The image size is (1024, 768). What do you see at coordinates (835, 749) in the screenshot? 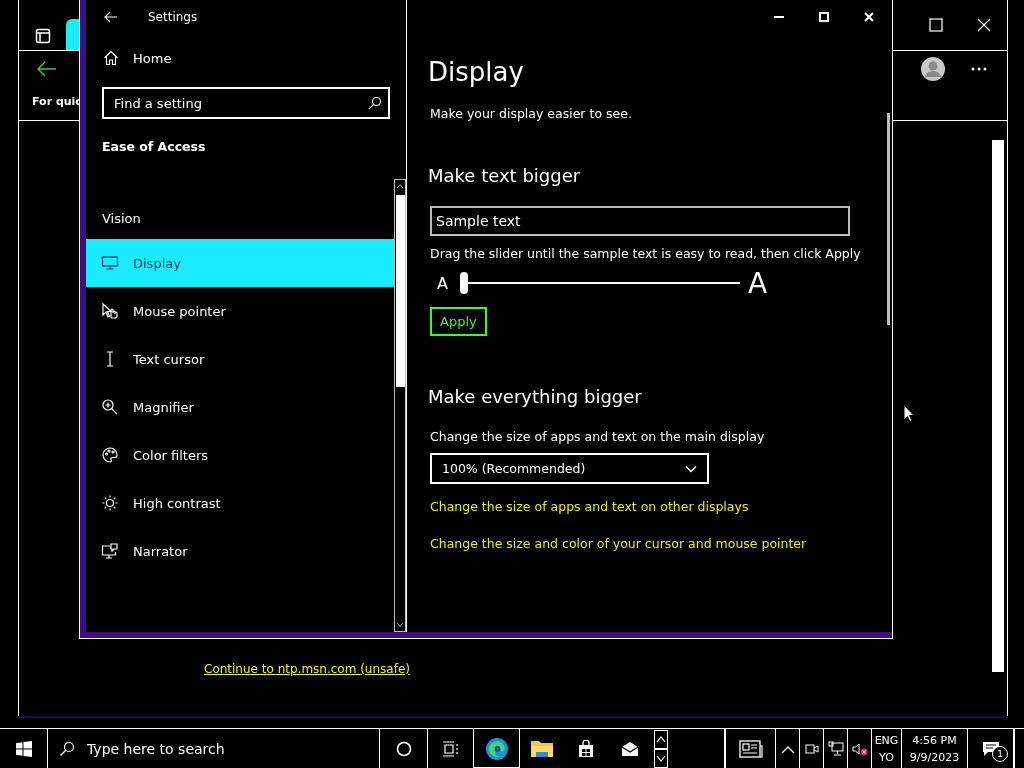
I see `network-icon` at bounding box center [835, 749].